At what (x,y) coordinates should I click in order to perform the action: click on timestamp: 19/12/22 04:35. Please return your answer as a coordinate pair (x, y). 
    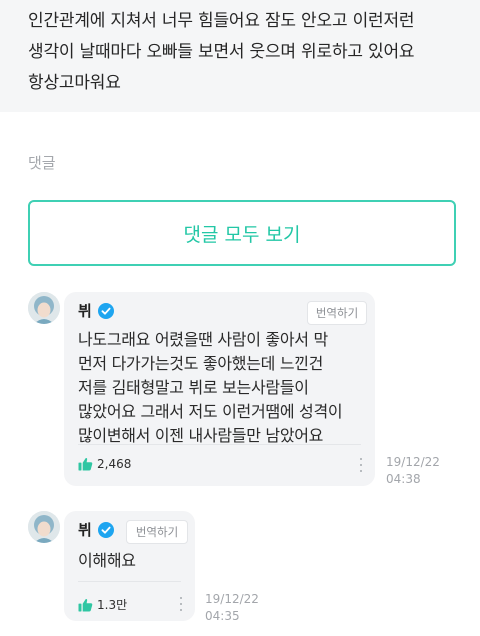
    Looking at the image, I should click on (232, 607).